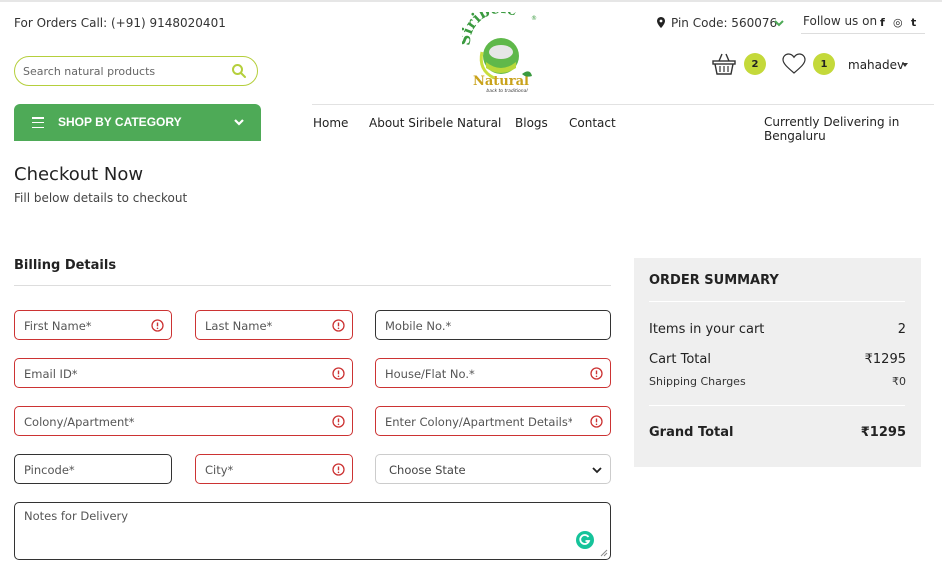 This screenshot has height=574, width=942. I want to click on items-in-cart-value: 2, so click(901, 329).